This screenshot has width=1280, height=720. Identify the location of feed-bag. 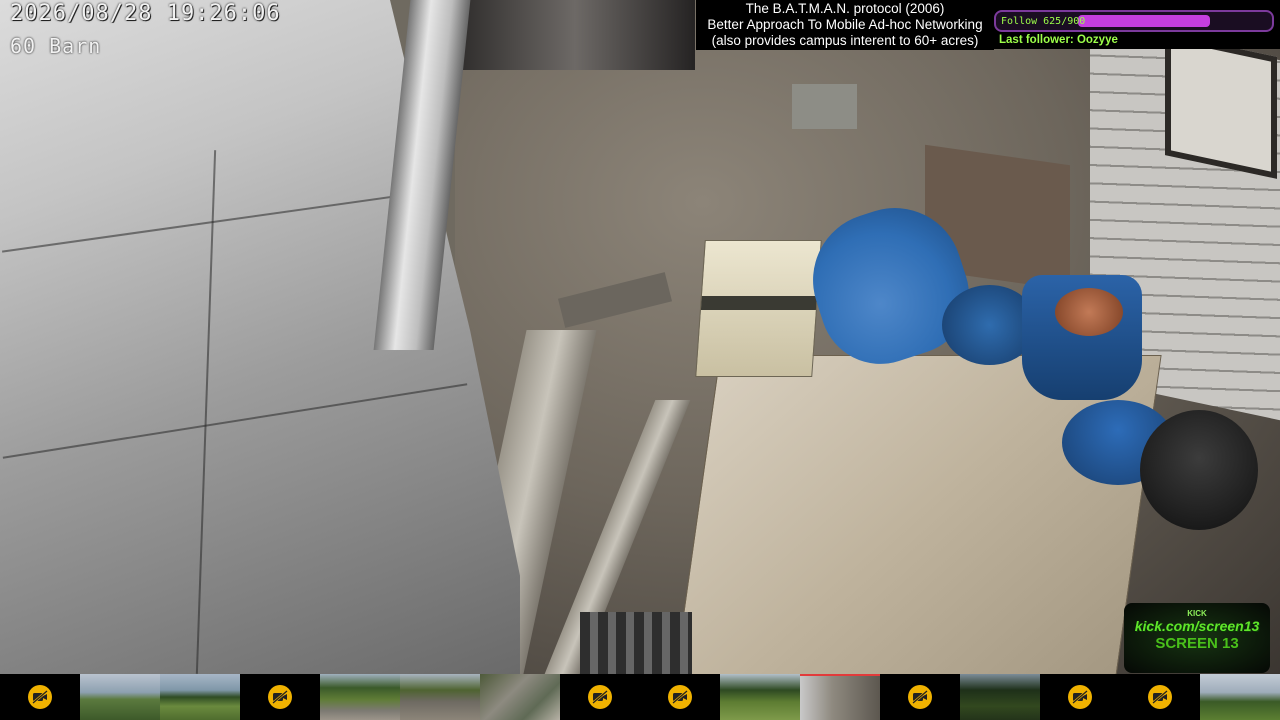
(758, 308).